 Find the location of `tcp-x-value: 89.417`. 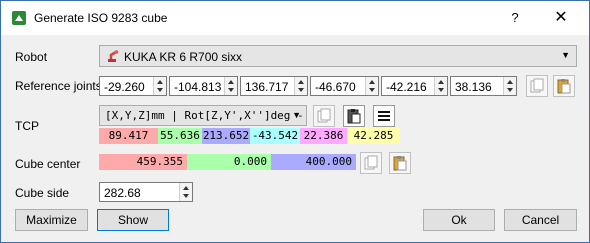

tcp-x-value: 89.417 is located at coordinates (128, 136).